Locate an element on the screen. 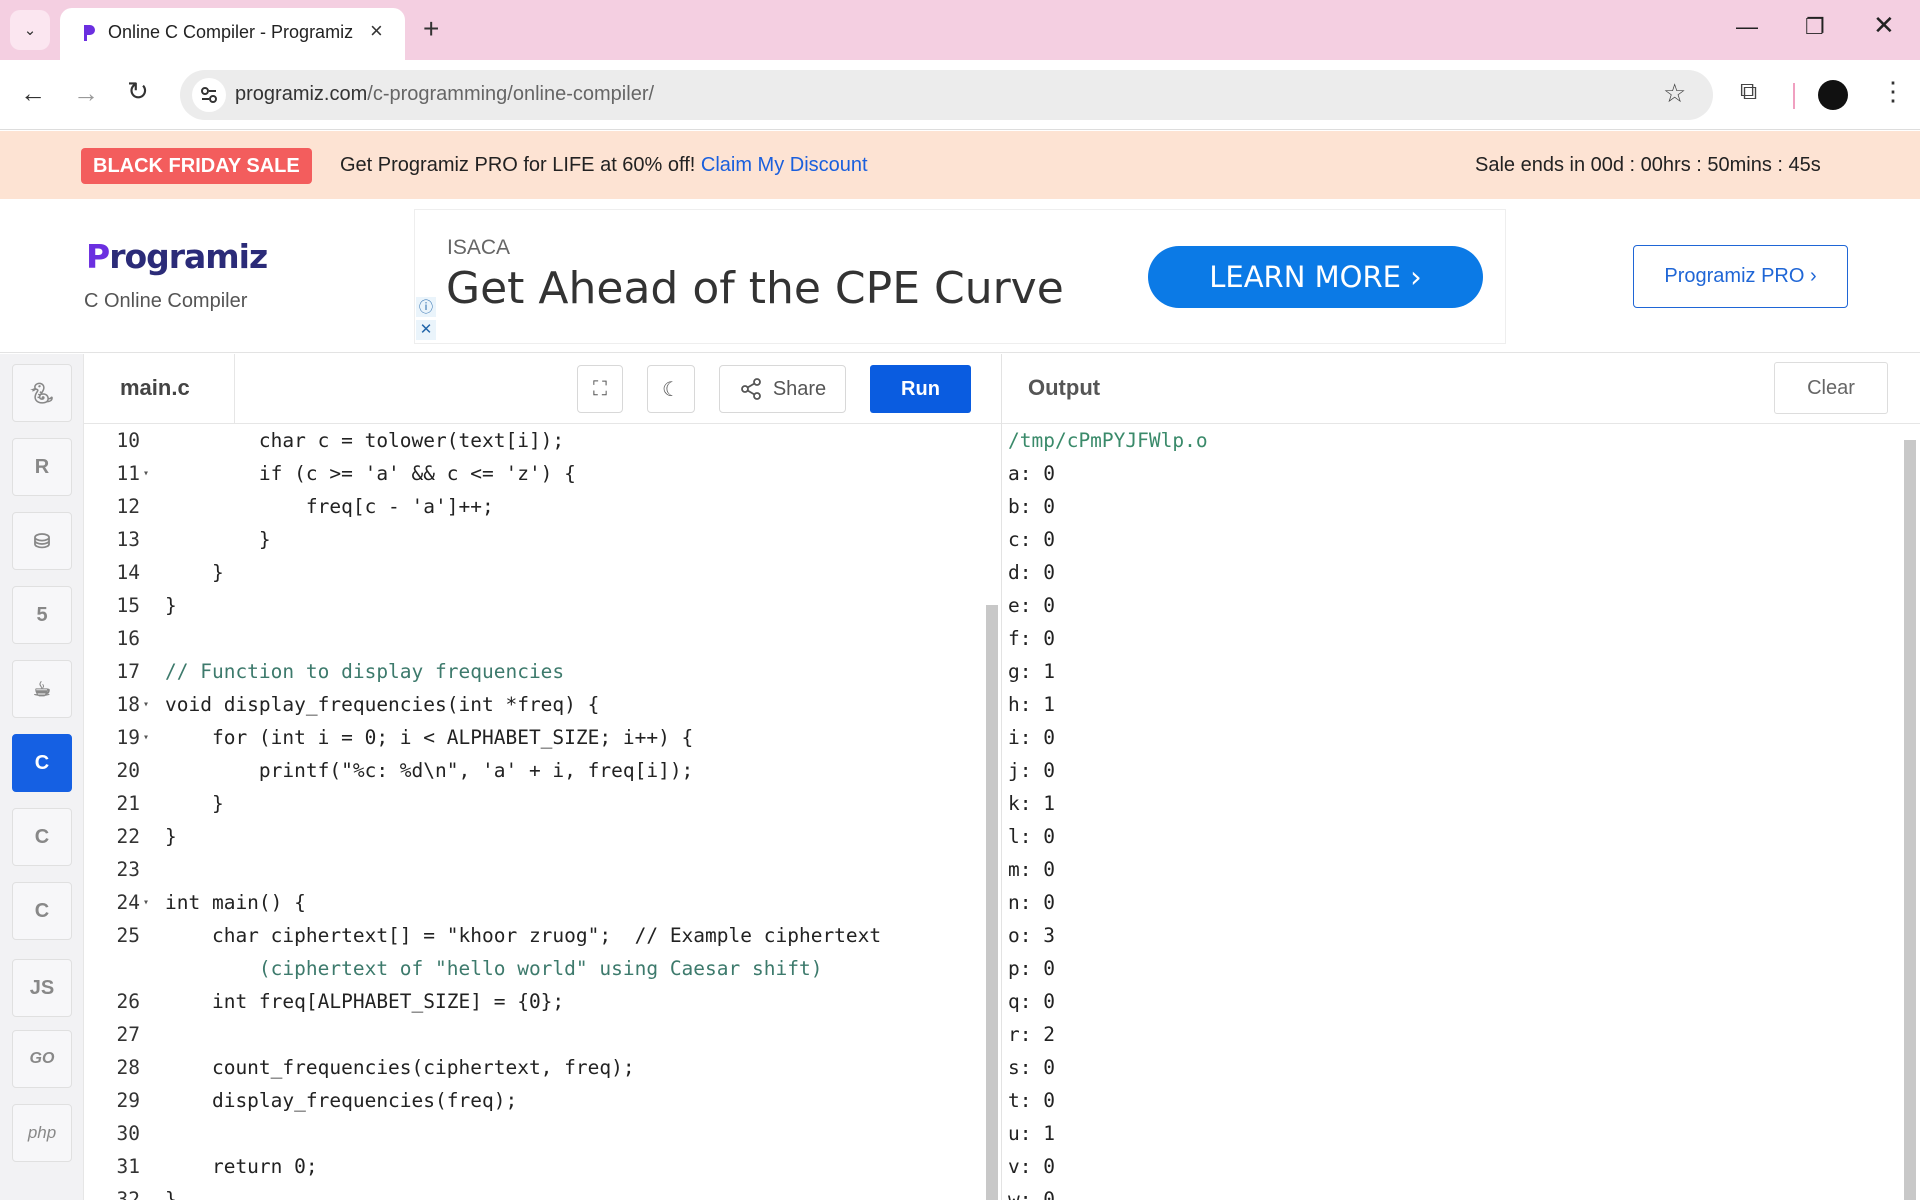 This screenshot has width=1920, height=1200. new-tab-icon: + is located at coordinates (431, 29).